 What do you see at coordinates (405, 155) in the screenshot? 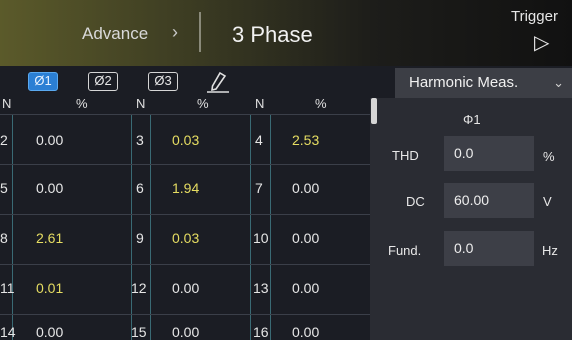
I see `thd-label: THD` at bounding box center [405, 155].